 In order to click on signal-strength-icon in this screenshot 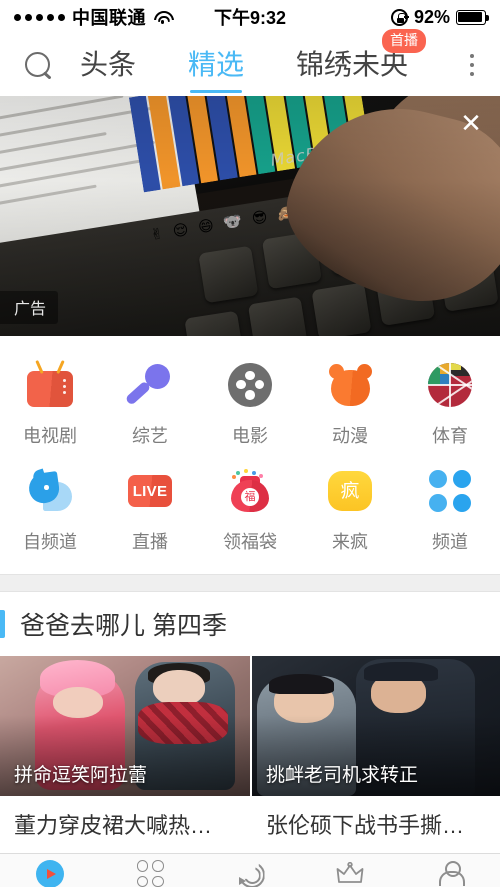, I will do `click(39, 17)`.